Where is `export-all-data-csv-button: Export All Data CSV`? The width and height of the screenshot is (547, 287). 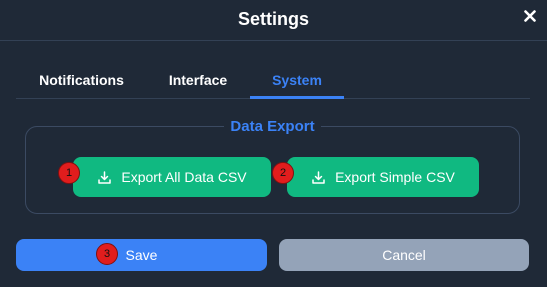
export-all-data-csv-button: Export All Data CSV is located at coordinates (172, 177).